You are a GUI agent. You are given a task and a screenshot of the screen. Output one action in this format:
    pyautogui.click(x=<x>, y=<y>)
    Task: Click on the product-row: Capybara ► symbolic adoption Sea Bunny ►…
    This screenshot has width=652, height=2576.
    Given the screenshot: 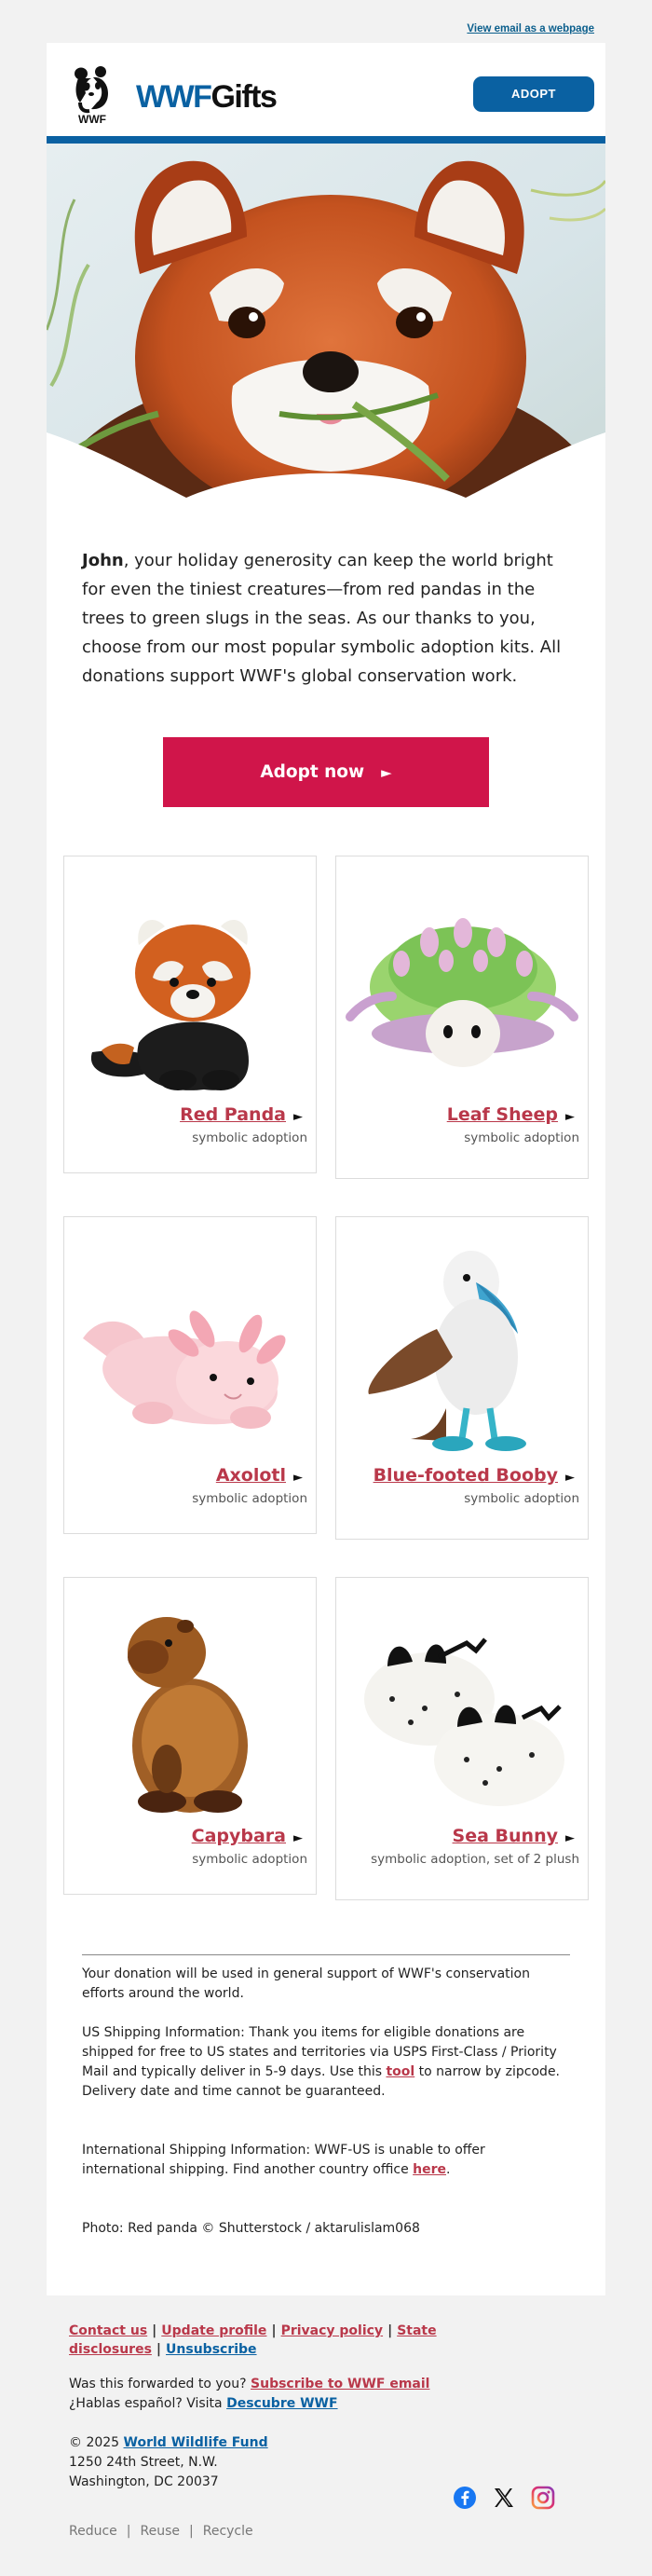 What is the action you would take?
    pyautogui.click(x=326, y=1738)
    